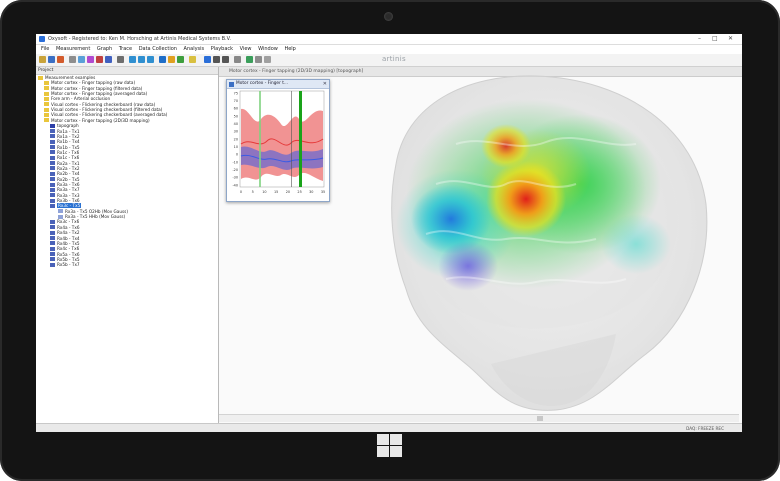 The height and width of the screenshot is (481, 780). What do you see at coordinates (278, 84) in the screenshot?
I see `graph-window-title-bar: Motor cortex - Finger t... ✕` at bounding box center [278, 84].